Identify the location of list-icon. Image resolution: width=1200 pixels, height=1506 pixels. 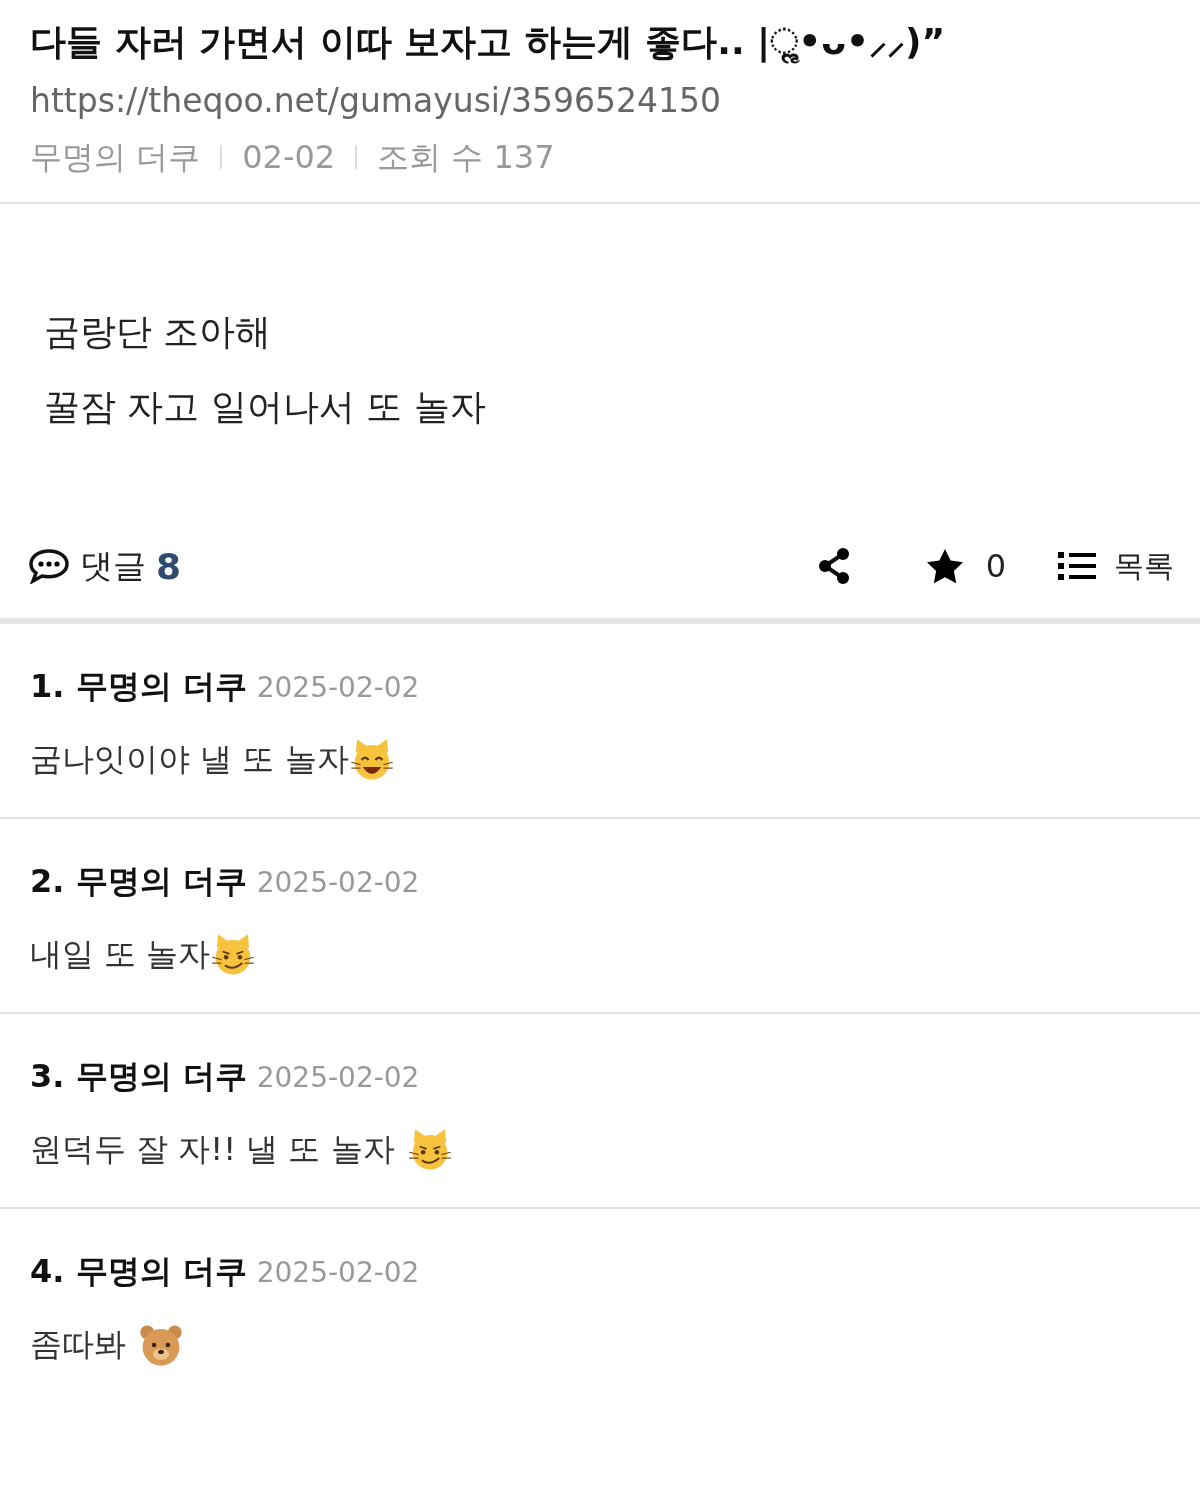
(1077, 566).